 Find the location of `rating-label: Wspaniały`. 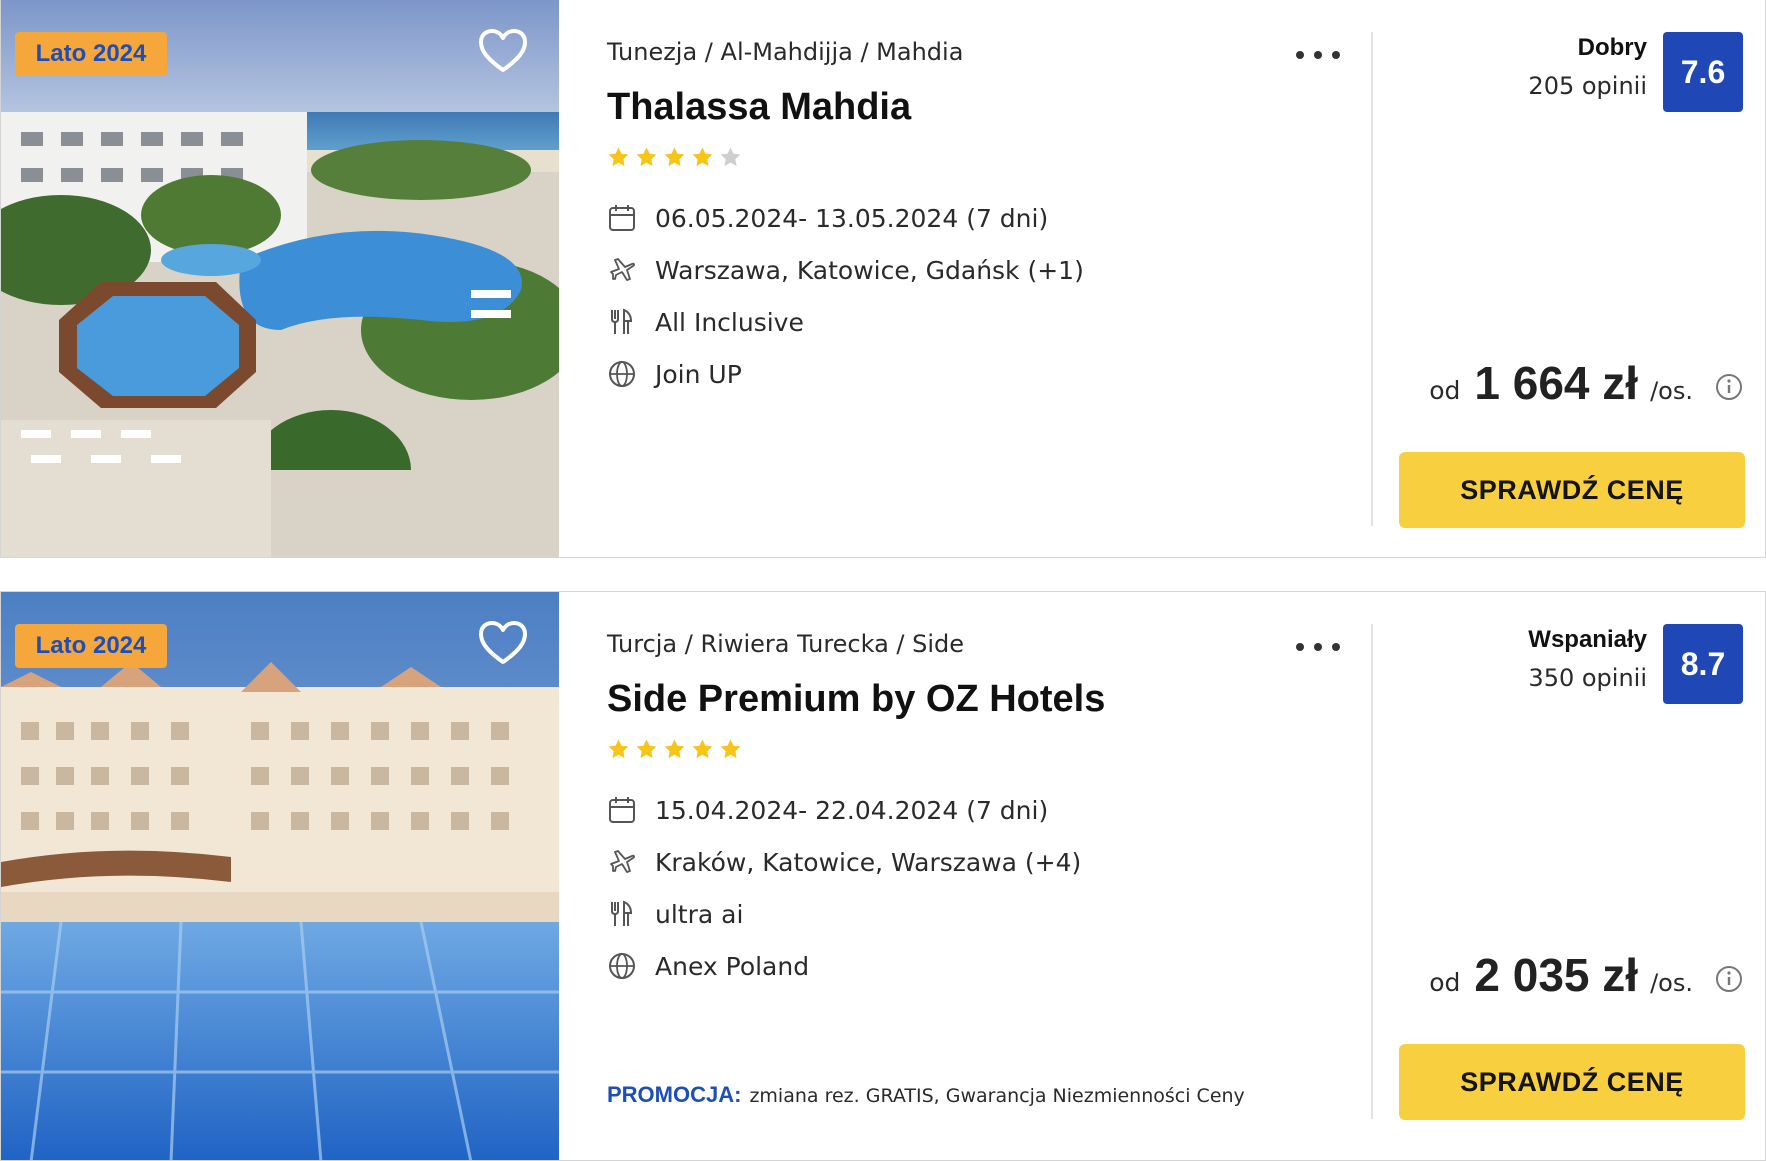

rating-label: Wspaniały is located at coordinates (1587, 639).